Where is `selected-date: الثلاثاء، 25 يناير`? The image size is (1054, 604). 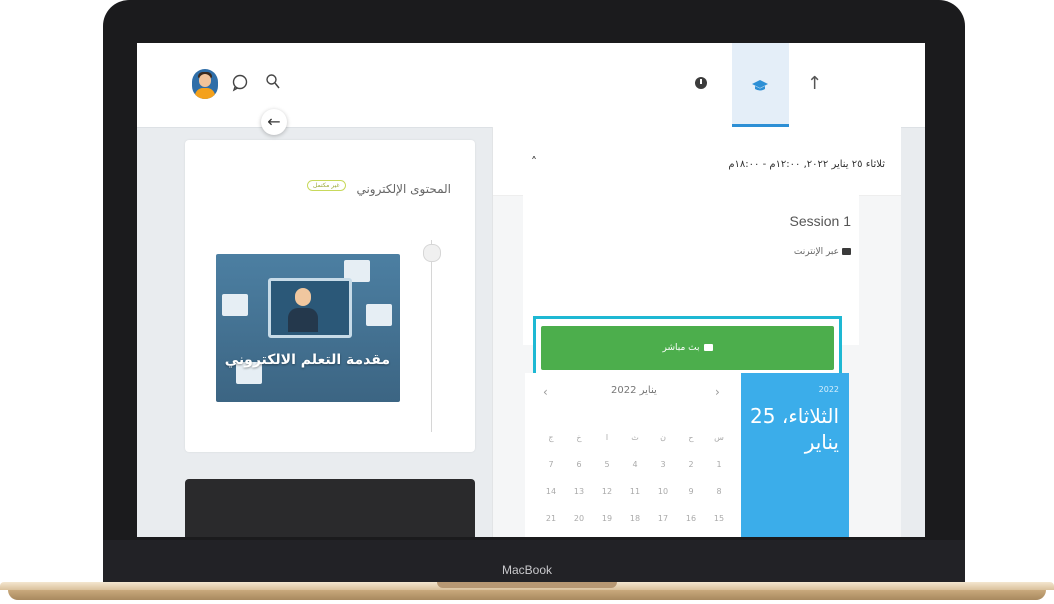
selected-date: الثلاثاء، 25 يناير is located at coordinates (794, 429).